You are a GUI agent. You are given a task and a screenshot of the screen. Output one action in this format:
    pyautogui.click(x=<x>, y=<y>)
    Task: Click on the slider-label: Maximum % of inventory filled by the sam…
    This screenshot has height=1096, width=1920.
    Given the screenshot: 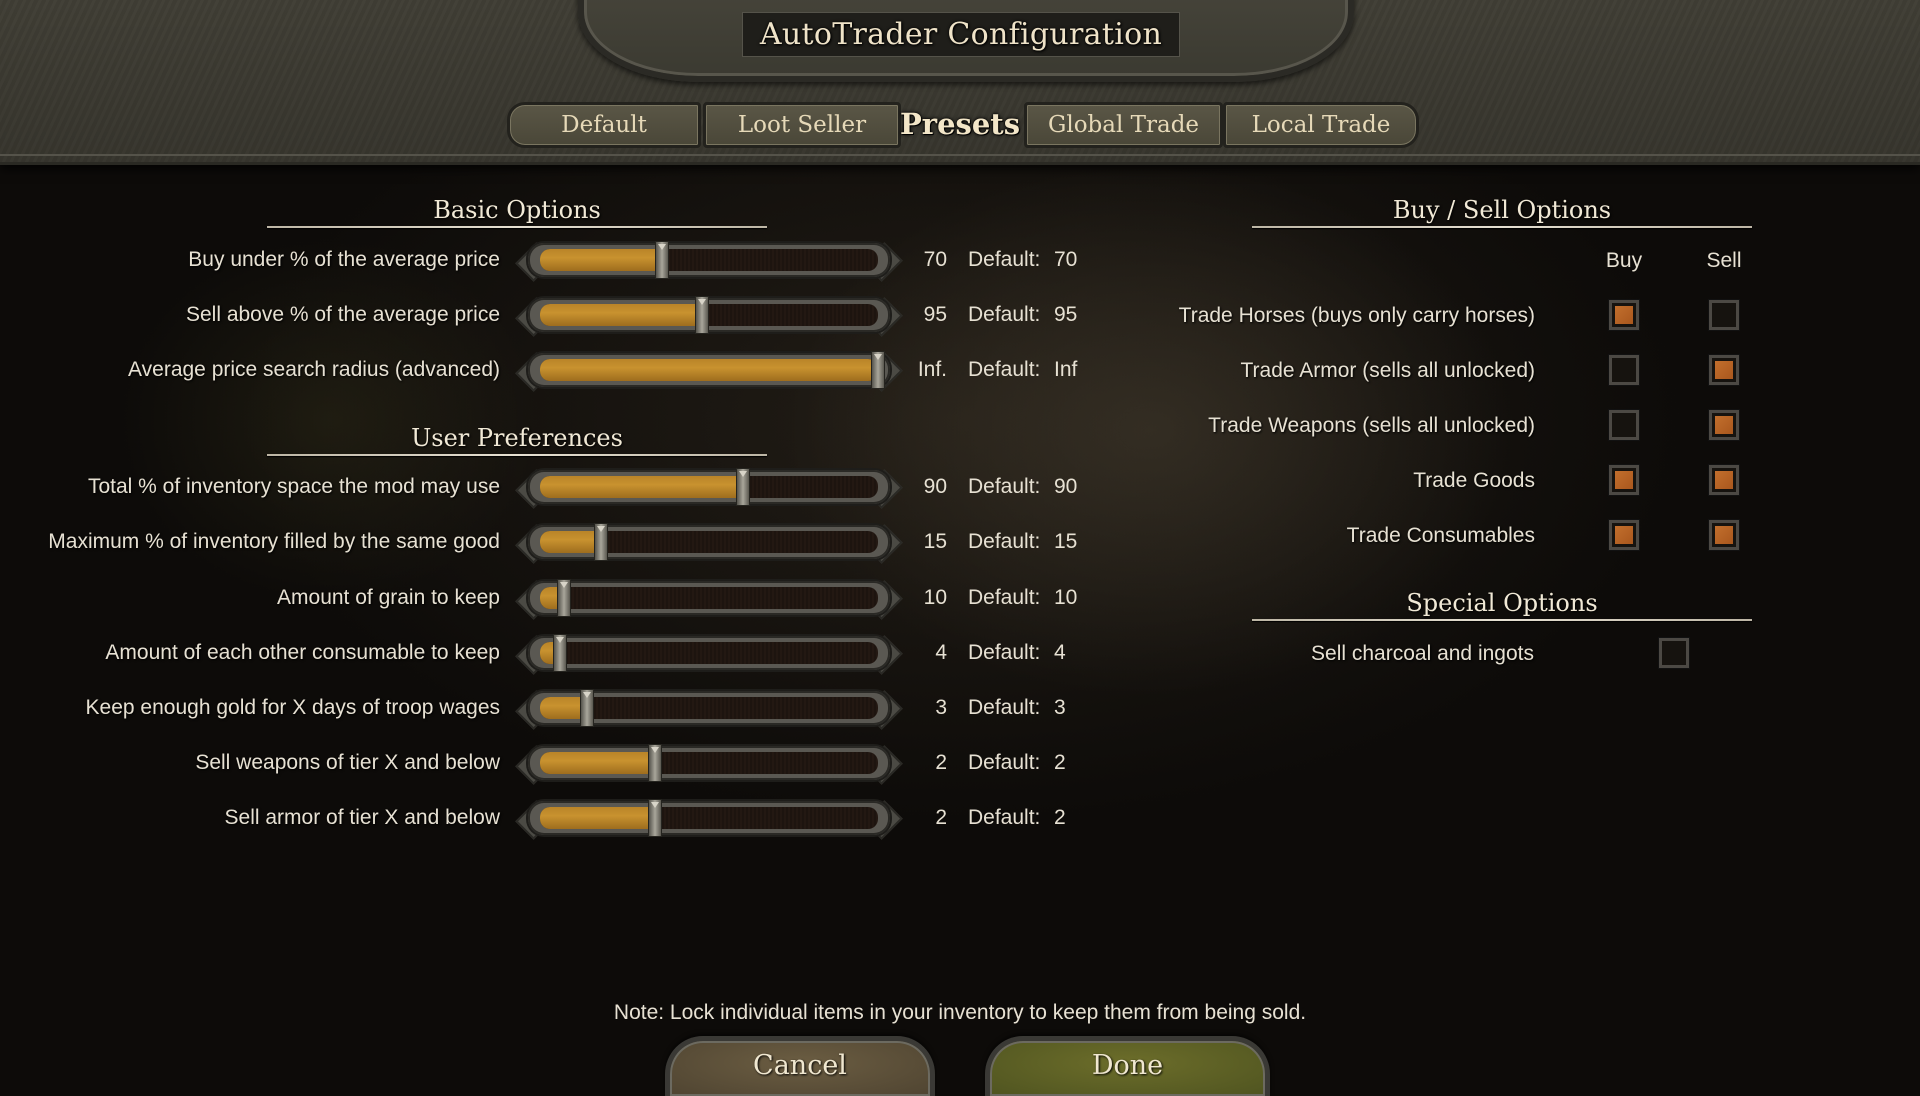 What is the action you would take?
    pyautogui.click(x=274, y=541)
    